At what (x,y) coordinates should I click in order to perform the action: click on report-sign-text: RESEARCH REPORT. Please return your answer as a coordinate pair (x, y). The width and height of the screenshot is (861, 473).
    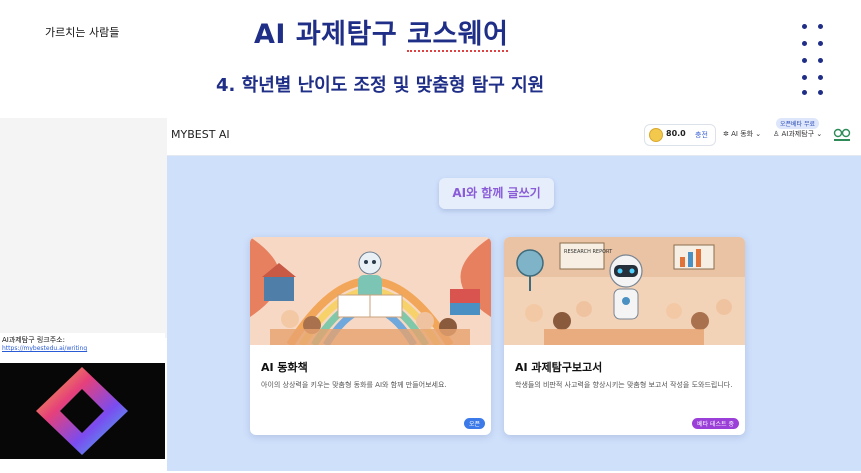
    Looking at the image, I should click on (588, 252).